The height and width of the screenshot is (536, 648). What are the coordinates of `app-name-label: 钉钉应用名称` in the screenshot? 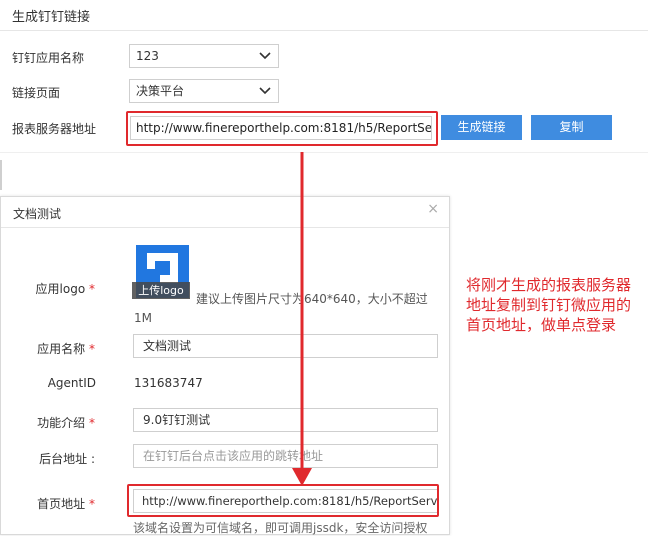 It's located at (48, 58).